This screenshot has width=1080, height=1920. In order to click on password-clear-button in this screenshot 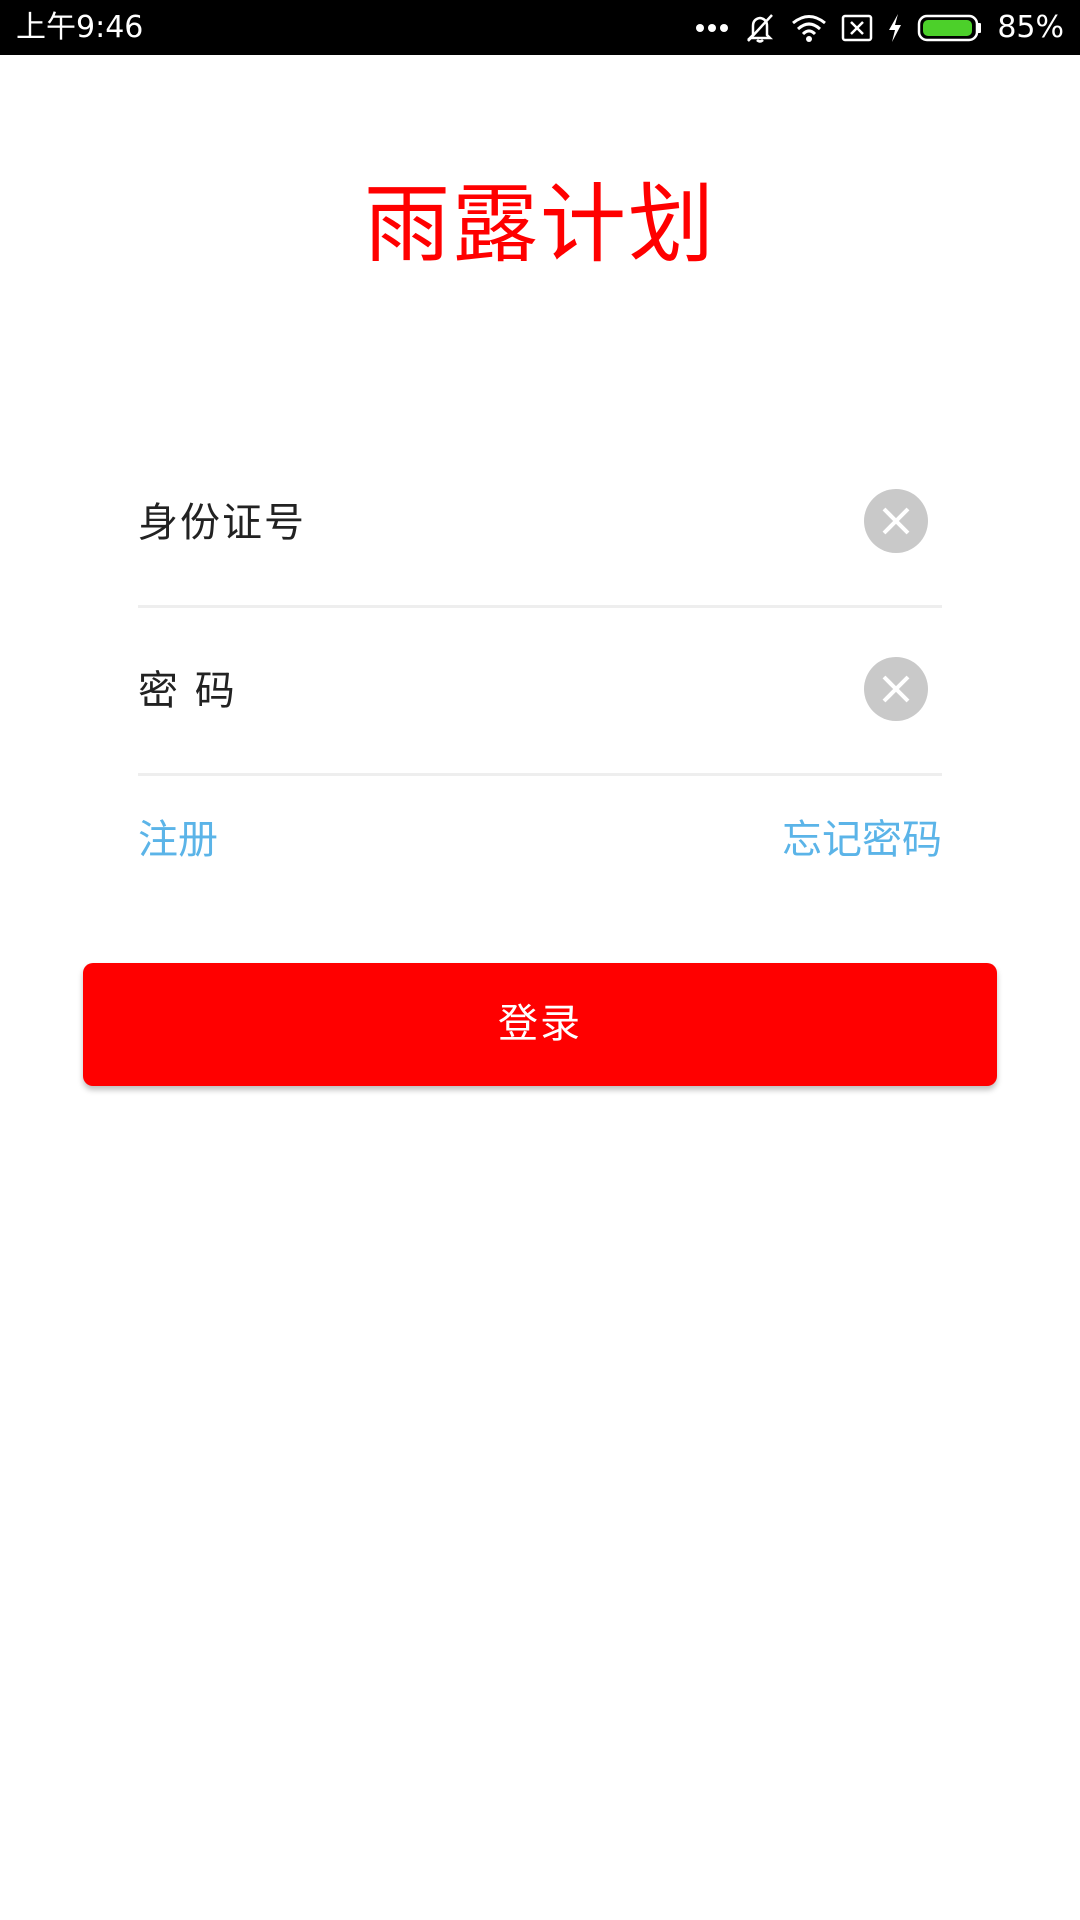, I will do `click(896, 689)`.